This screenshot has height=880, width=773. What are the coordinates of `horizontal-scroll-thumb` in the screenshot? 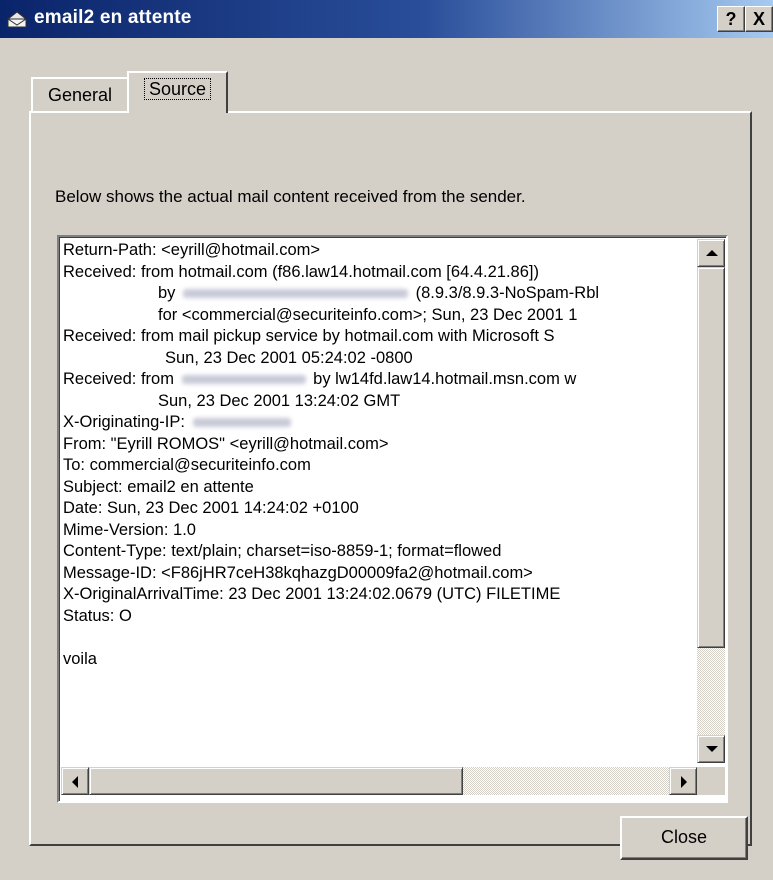 It's located at (276, 781).